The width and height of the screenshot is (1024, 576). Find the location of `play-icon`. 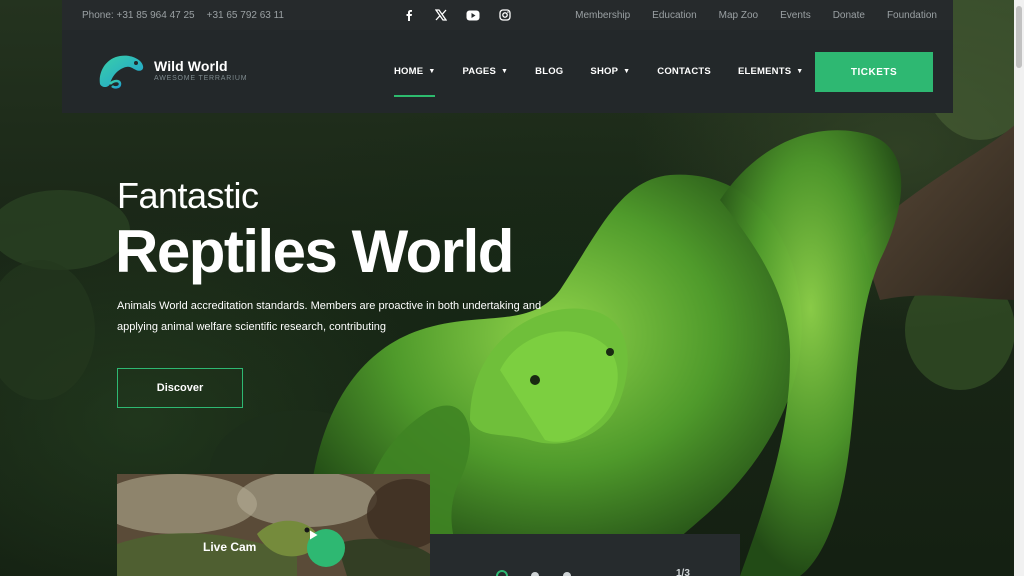

play-icon is located at coordinates (314, 535).